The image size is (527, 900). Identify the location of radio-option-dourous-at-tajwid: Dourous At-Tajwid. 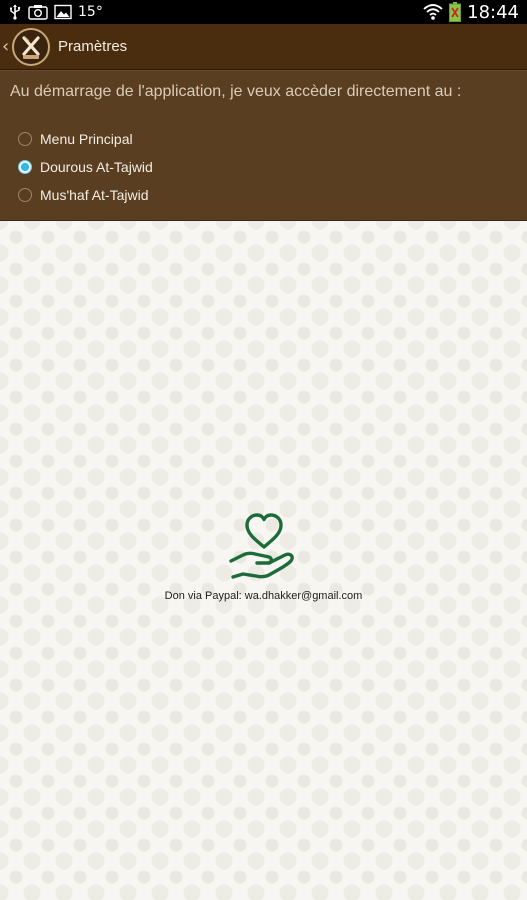
(85, 167).